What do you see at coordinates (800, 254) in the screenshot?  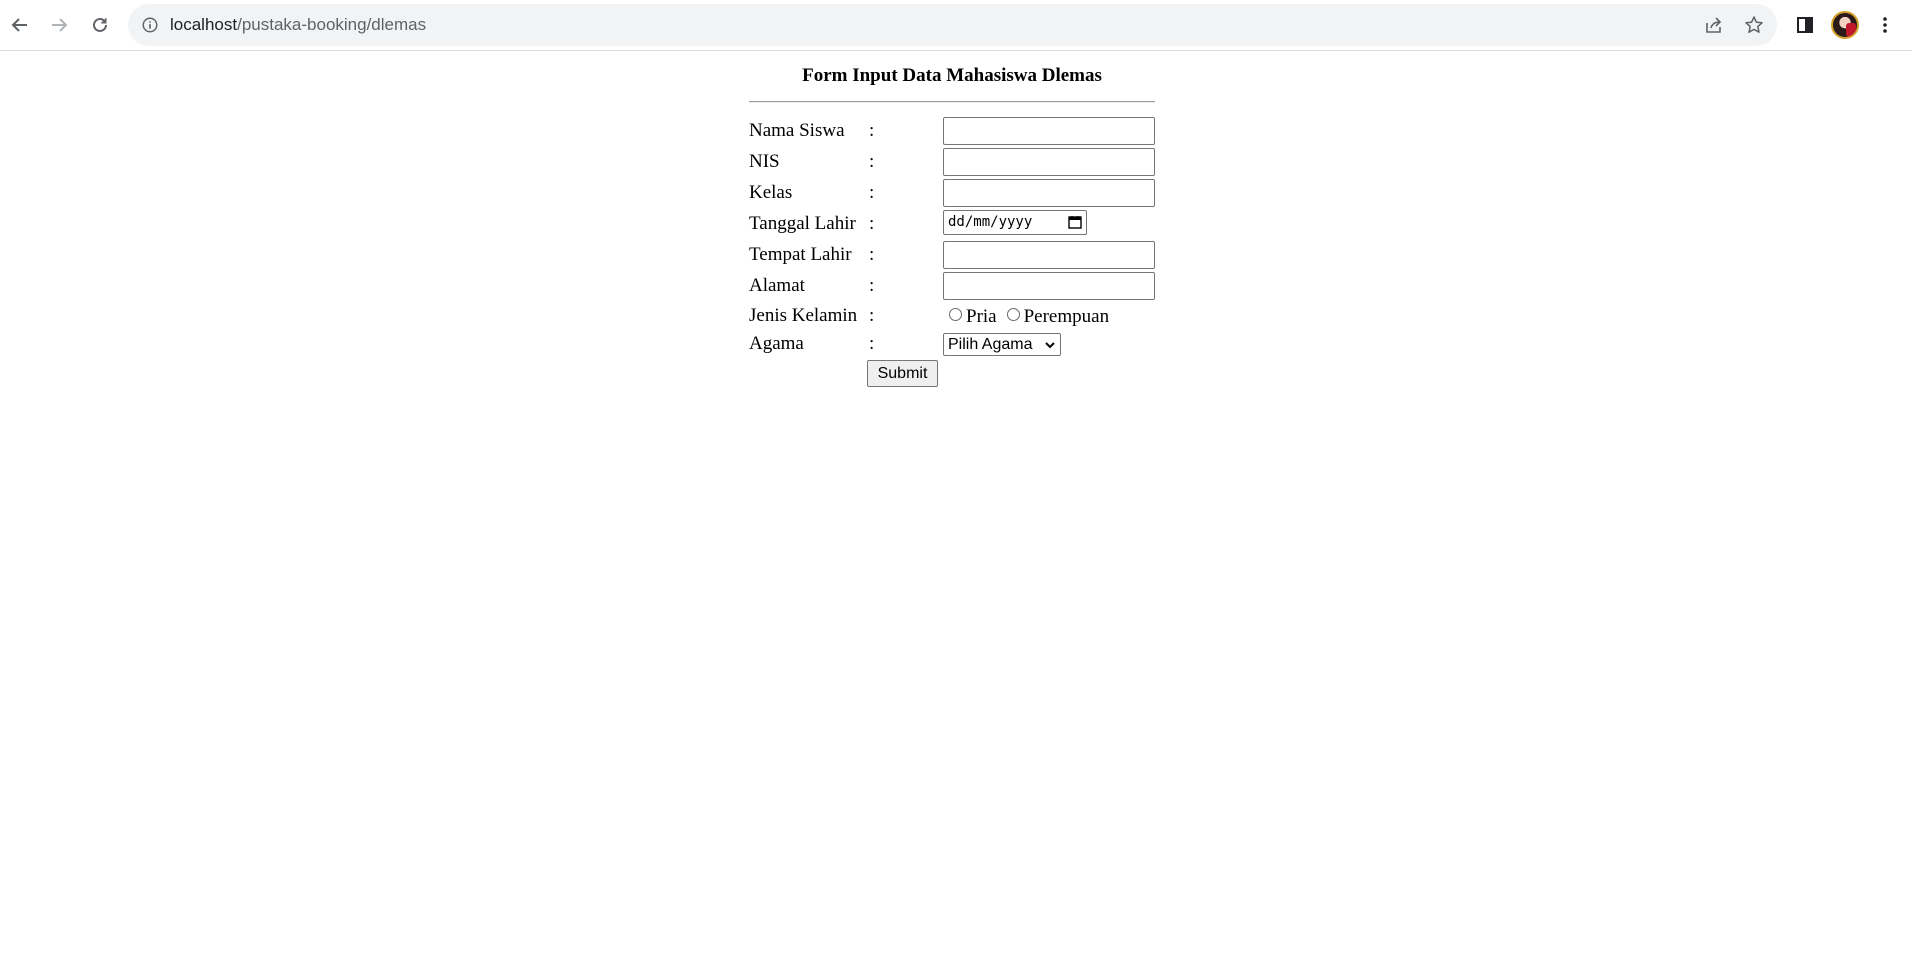 I see `label-tempat-lahir: Tempat Lahir` at bounding box center [800, 254].